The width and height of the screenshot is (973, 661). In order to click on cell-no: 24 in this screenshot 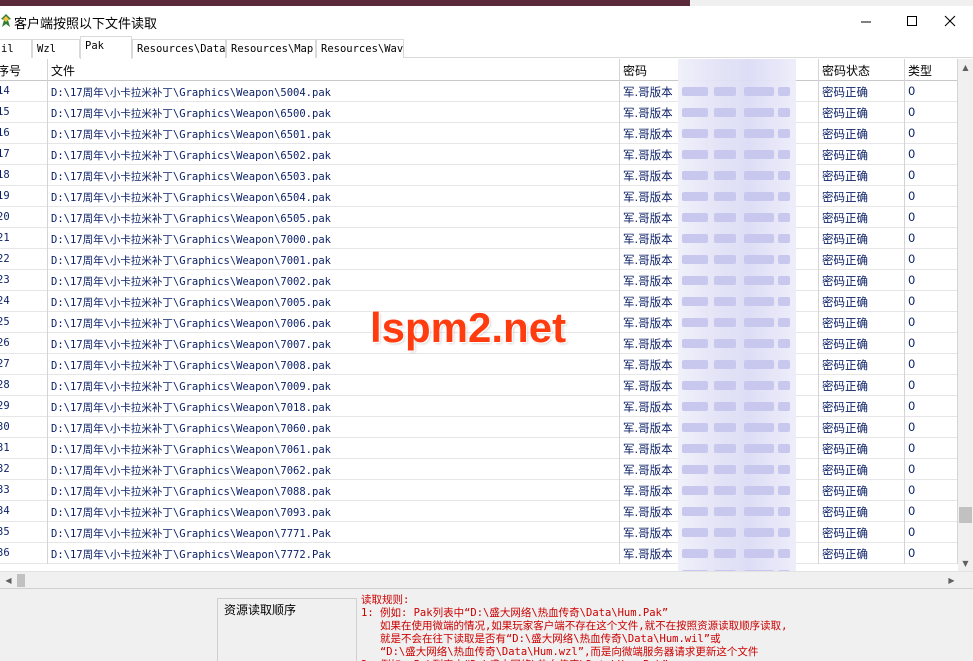, I will do `click(24, 301)`.